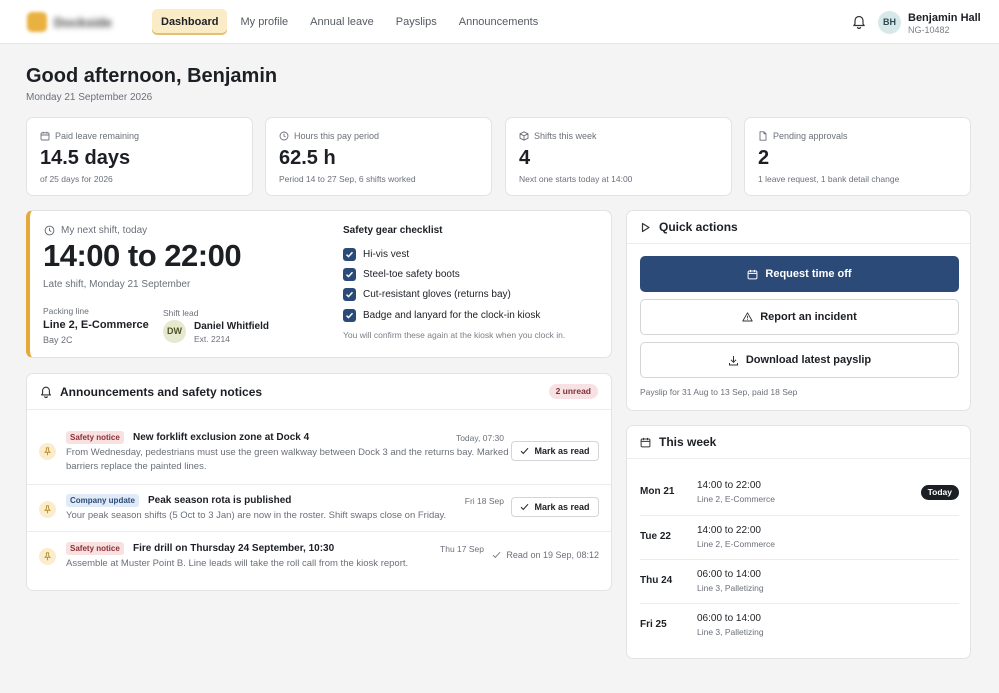 The height and width of the screenshot is (693, 999). Describe the element at coordinates (808, 274) in the screenshot. I see `button-label: Request time off` at that location.